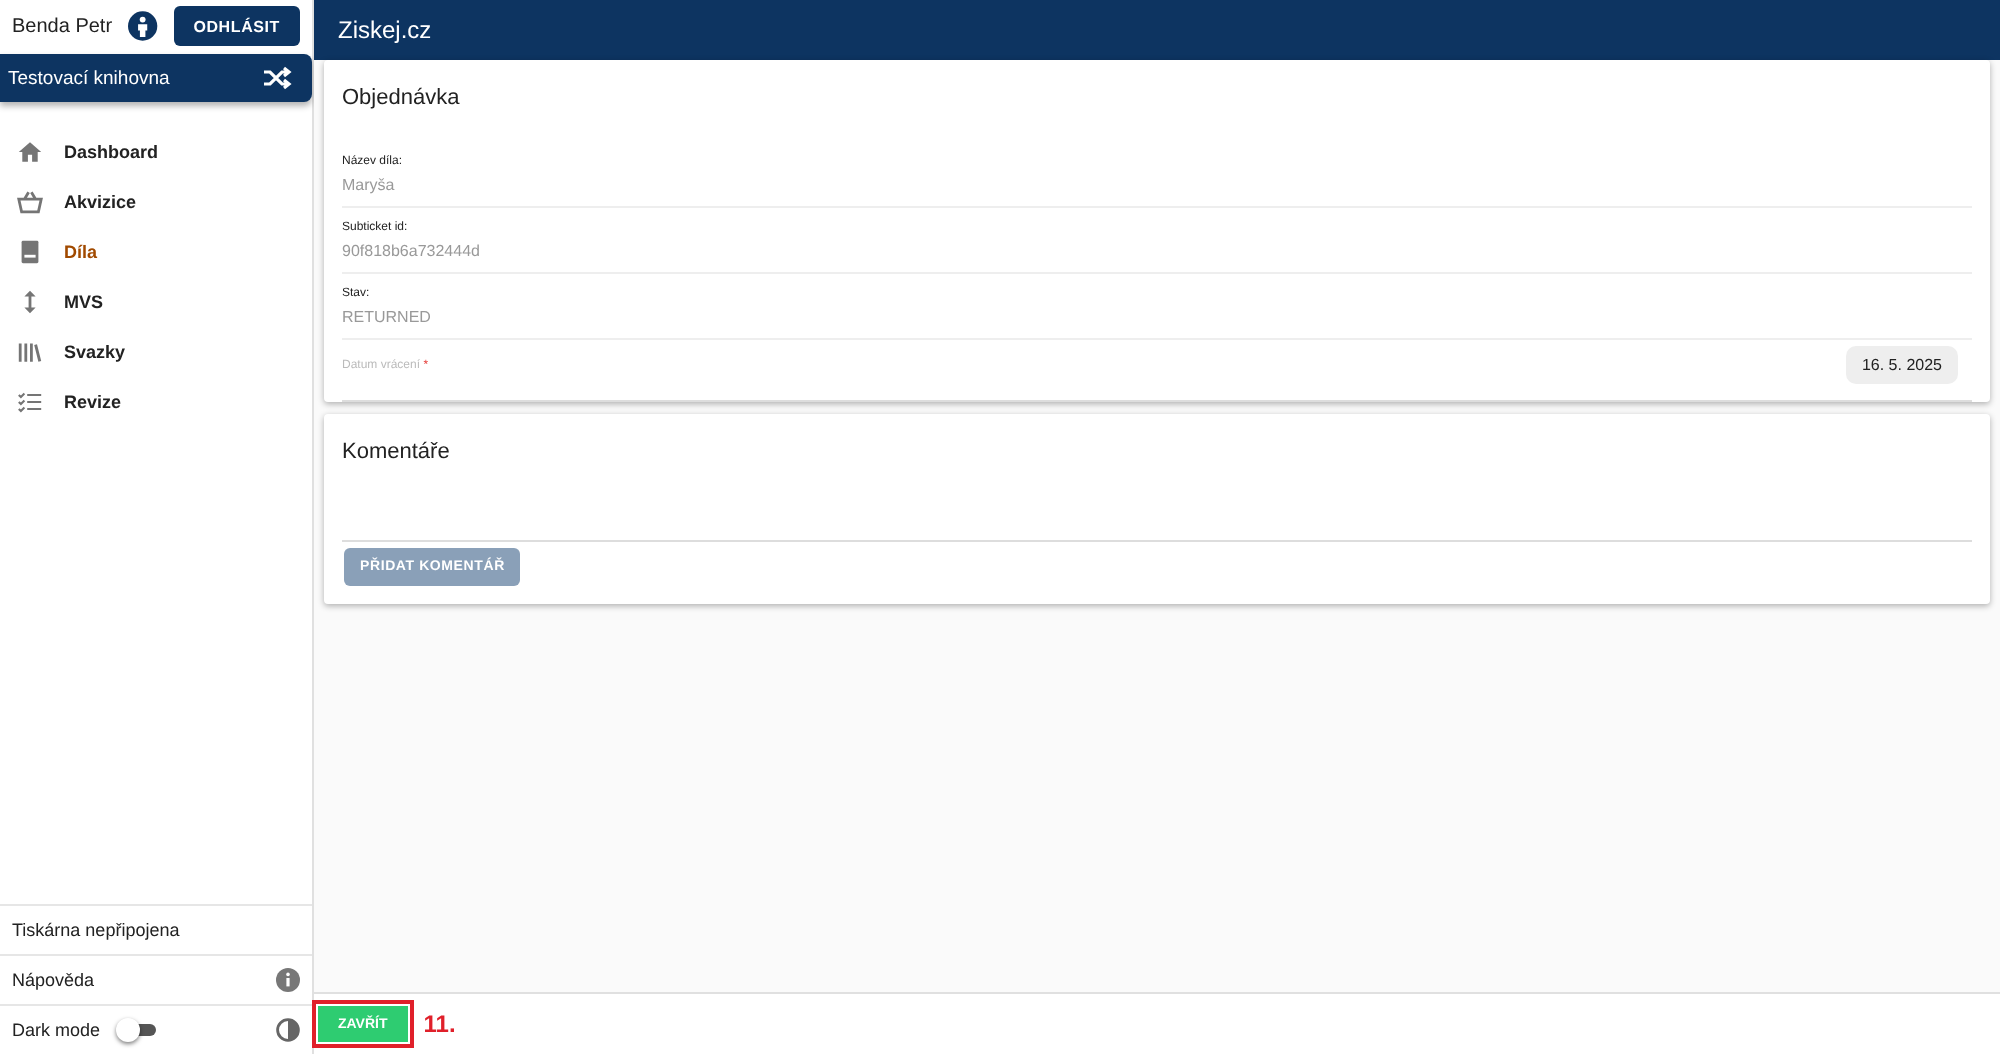 The width and height of the screenshot is (2000, 1054). Describe the element at coordinates (156, 401) in the screenshot. I see `nav-item: Revize` at that location.